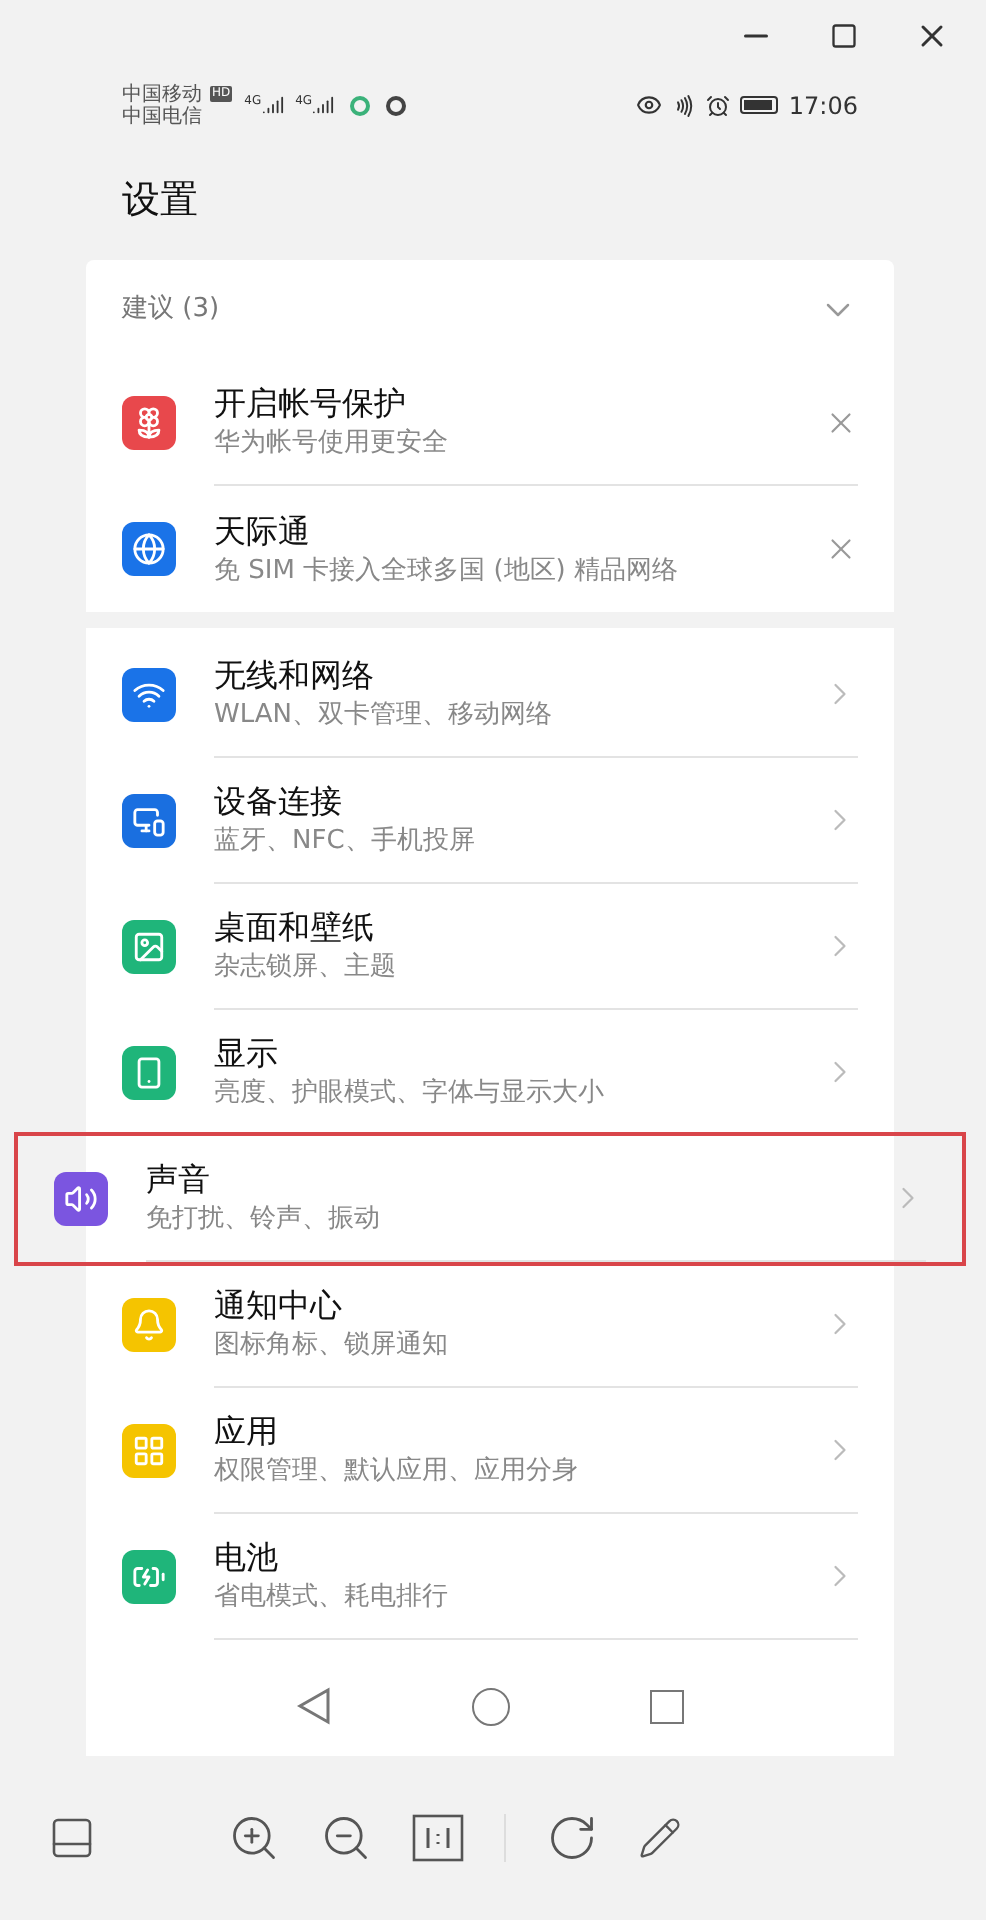 The height and width of the screenshot is (1920, 986). I want to click on clock-time: 17:06, so click(823, 106).